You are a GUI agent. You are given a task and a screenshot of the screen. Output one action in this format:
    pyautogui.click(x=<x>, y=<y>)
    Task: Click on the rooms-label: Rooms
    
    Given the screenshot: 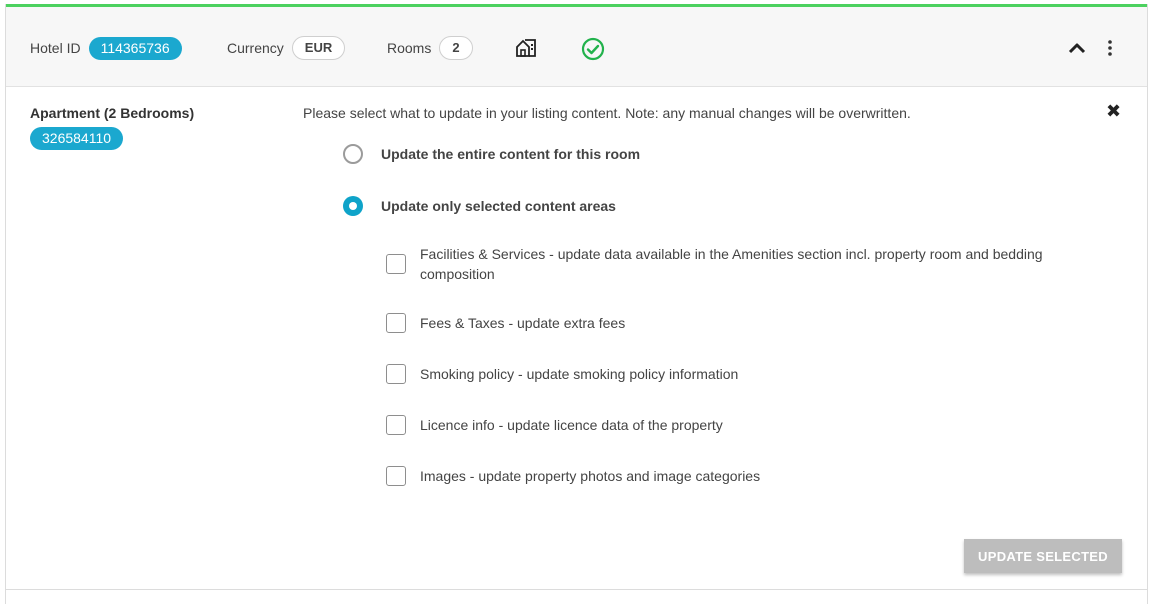 What is the action you would take?
    pyautogui.click(x=409, y=48)
    